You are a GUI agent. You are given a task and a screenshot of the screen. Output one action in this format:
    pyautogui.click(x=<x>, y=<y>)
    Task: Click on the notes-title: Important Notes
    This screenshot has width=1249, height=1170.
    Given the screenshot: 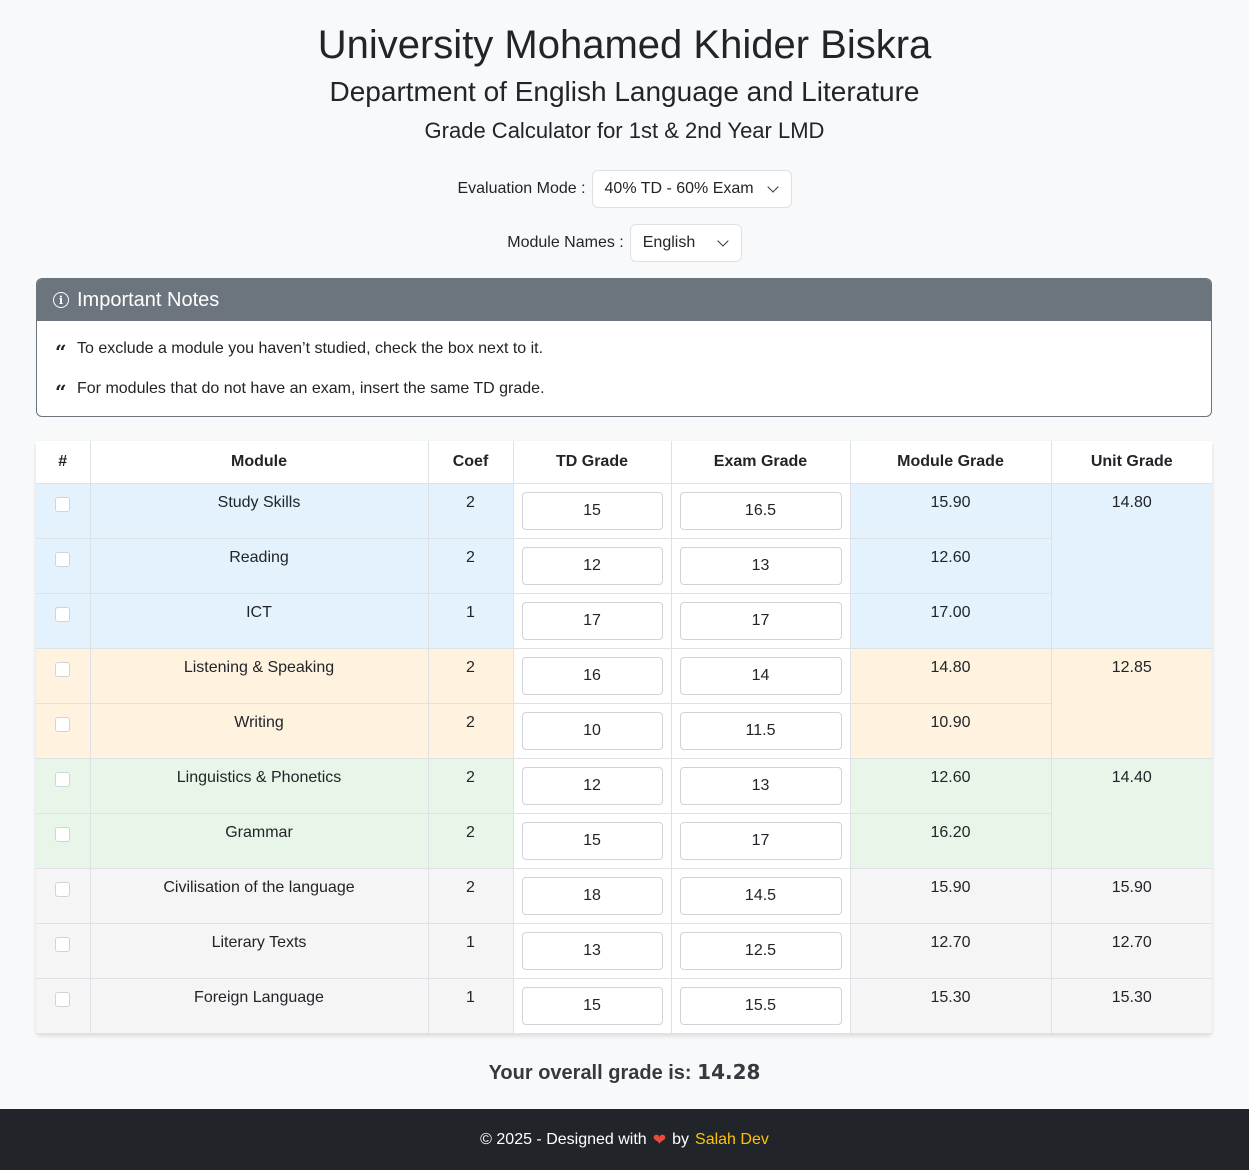 What is the action you would take?
    pyautogui.click(x=148, y=299)
    